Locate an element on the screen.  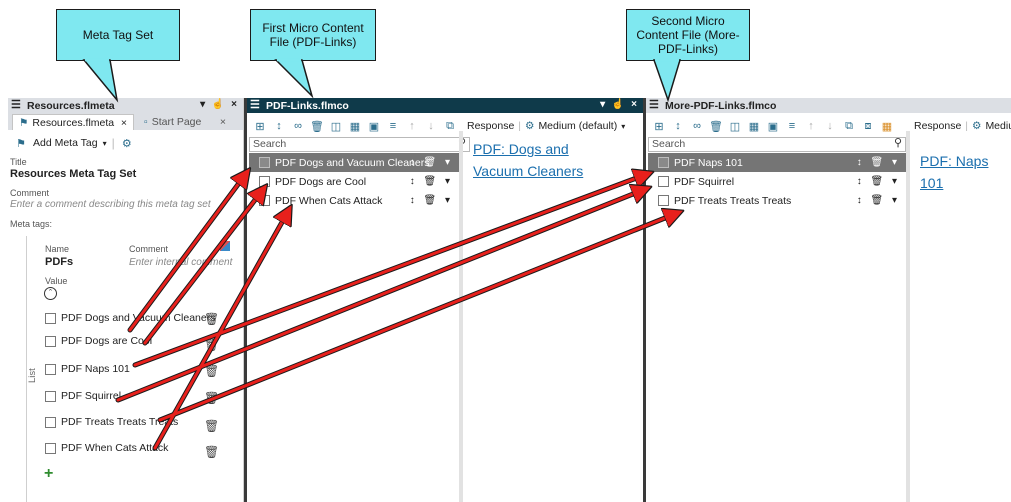
title-value: Resources Meta Tag Set is located at coordinates (73, 174).